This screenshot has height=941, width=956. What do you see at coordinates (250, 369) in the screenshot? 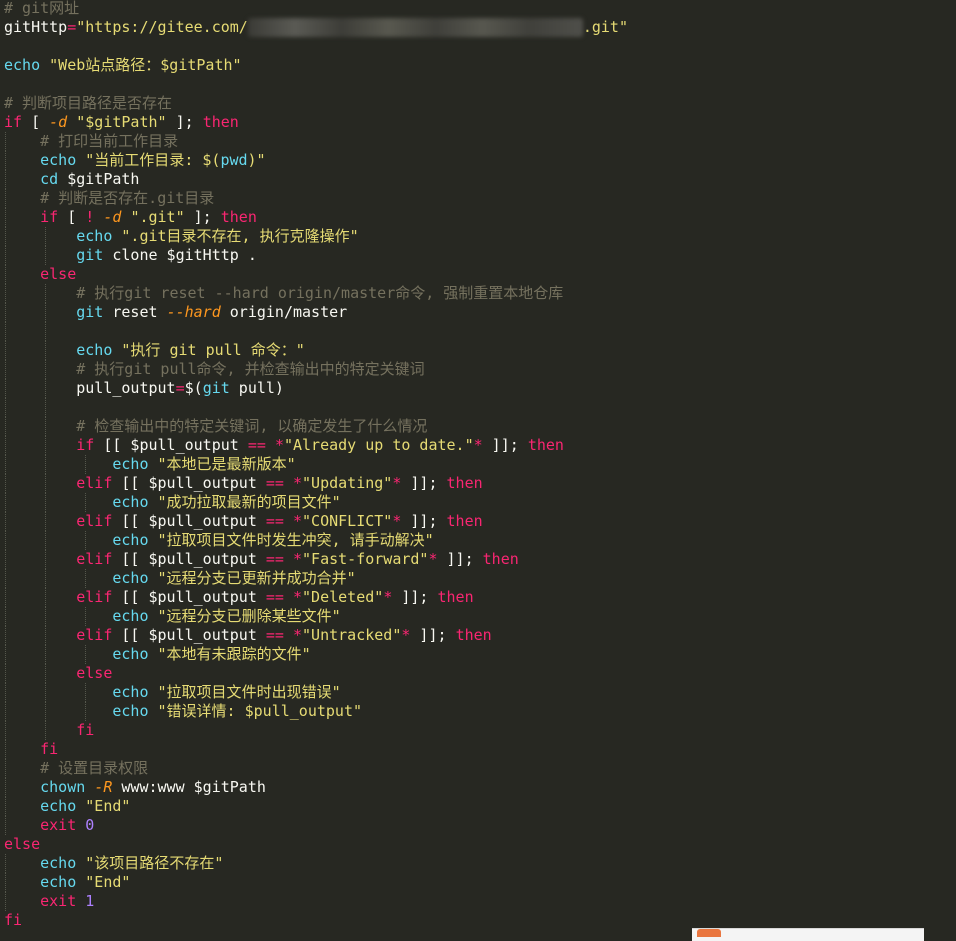
I see `token-comment: # 执行git pull命令, 并检查输出中的特定关键词` at bounding box center [250, 369].